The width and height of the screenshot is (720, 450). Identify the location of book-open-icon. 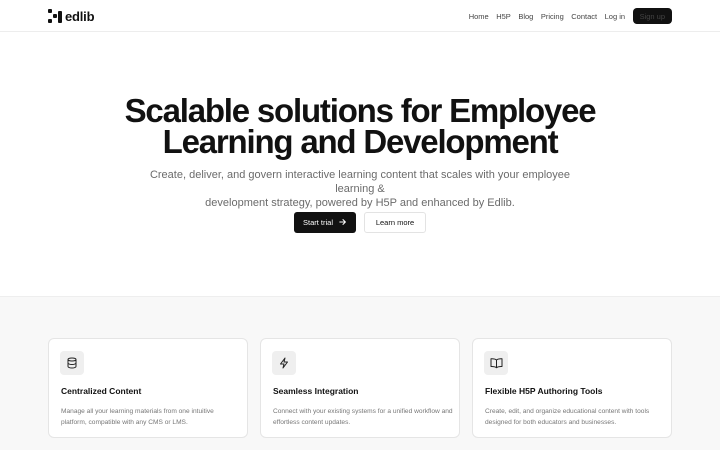
(496, 363).